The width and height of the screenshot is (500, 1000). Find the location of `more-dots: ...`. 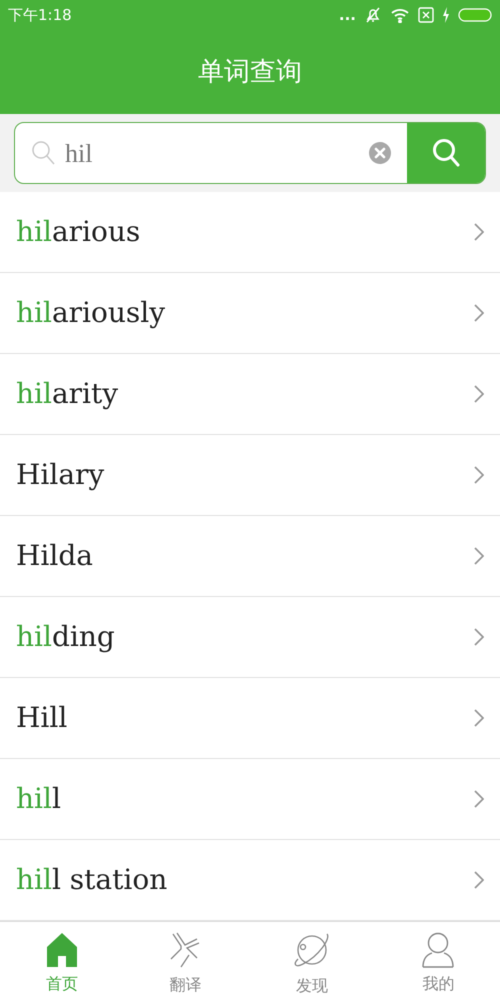

more-dots: ... is located at coordinates (347, 15).